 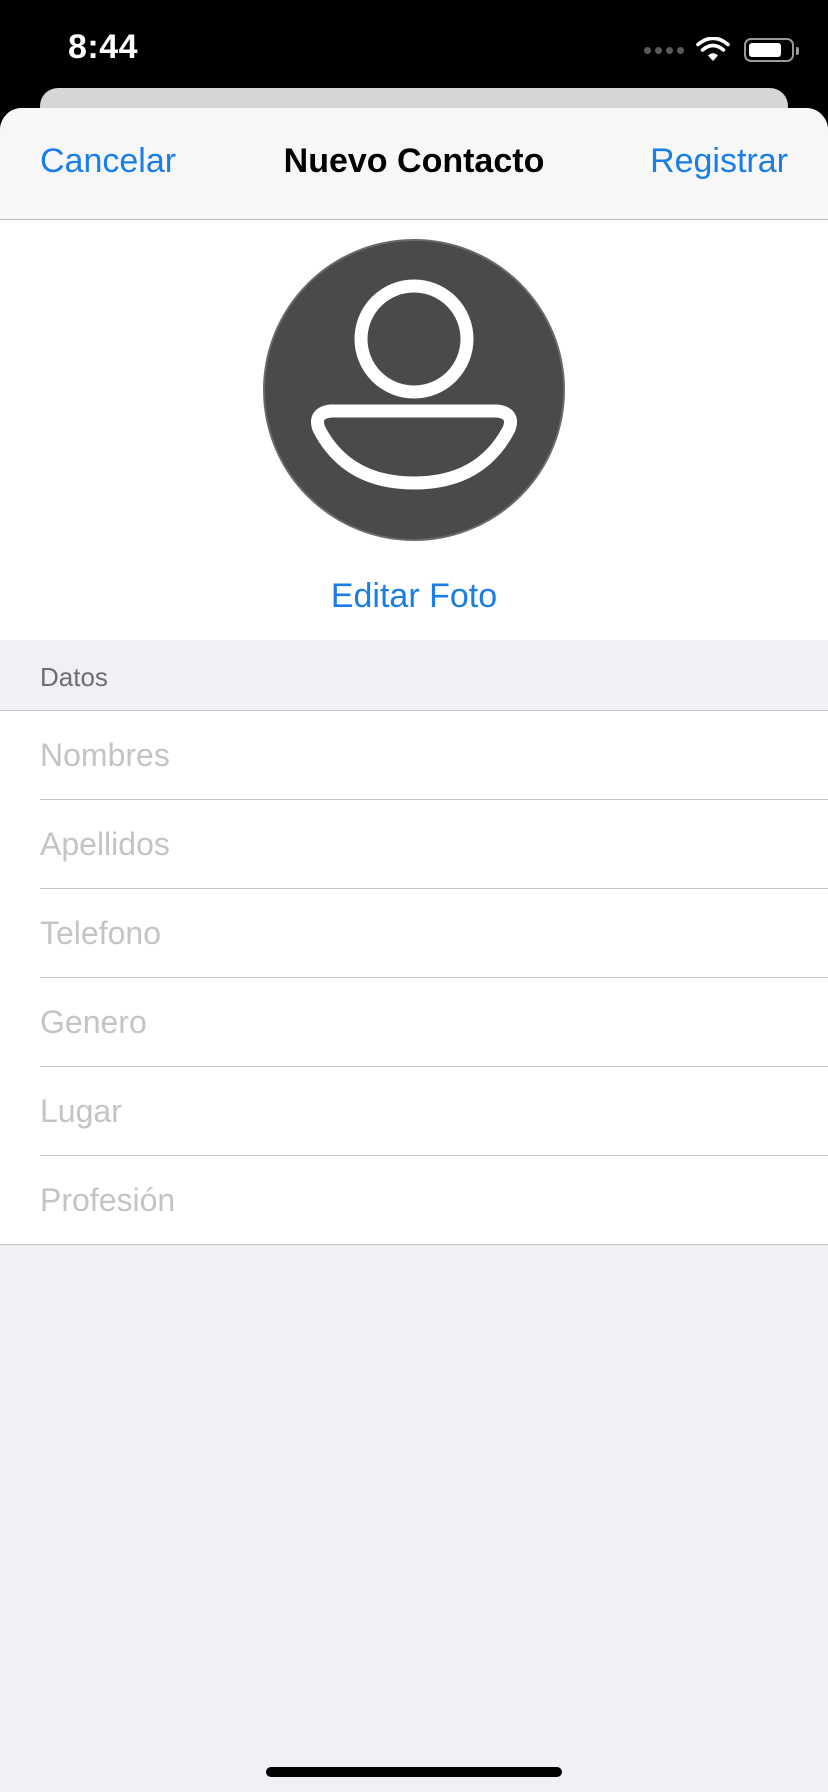 I want to click on profesion-field, so click(x=414, y=1200).